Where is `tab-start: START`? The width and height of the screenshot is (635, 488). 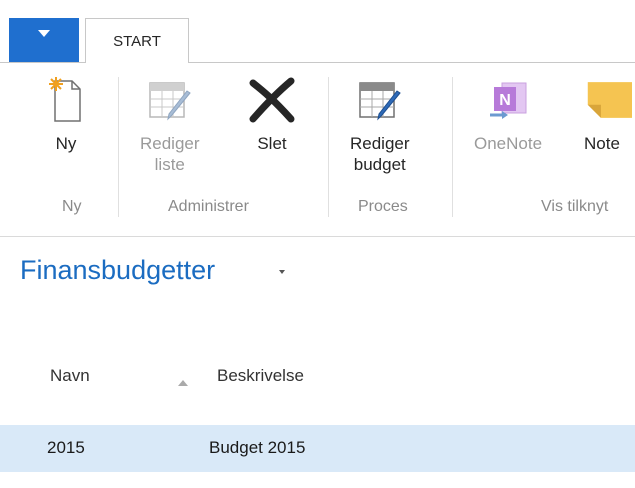
tab-start: START is located at coordinates (137, 40).